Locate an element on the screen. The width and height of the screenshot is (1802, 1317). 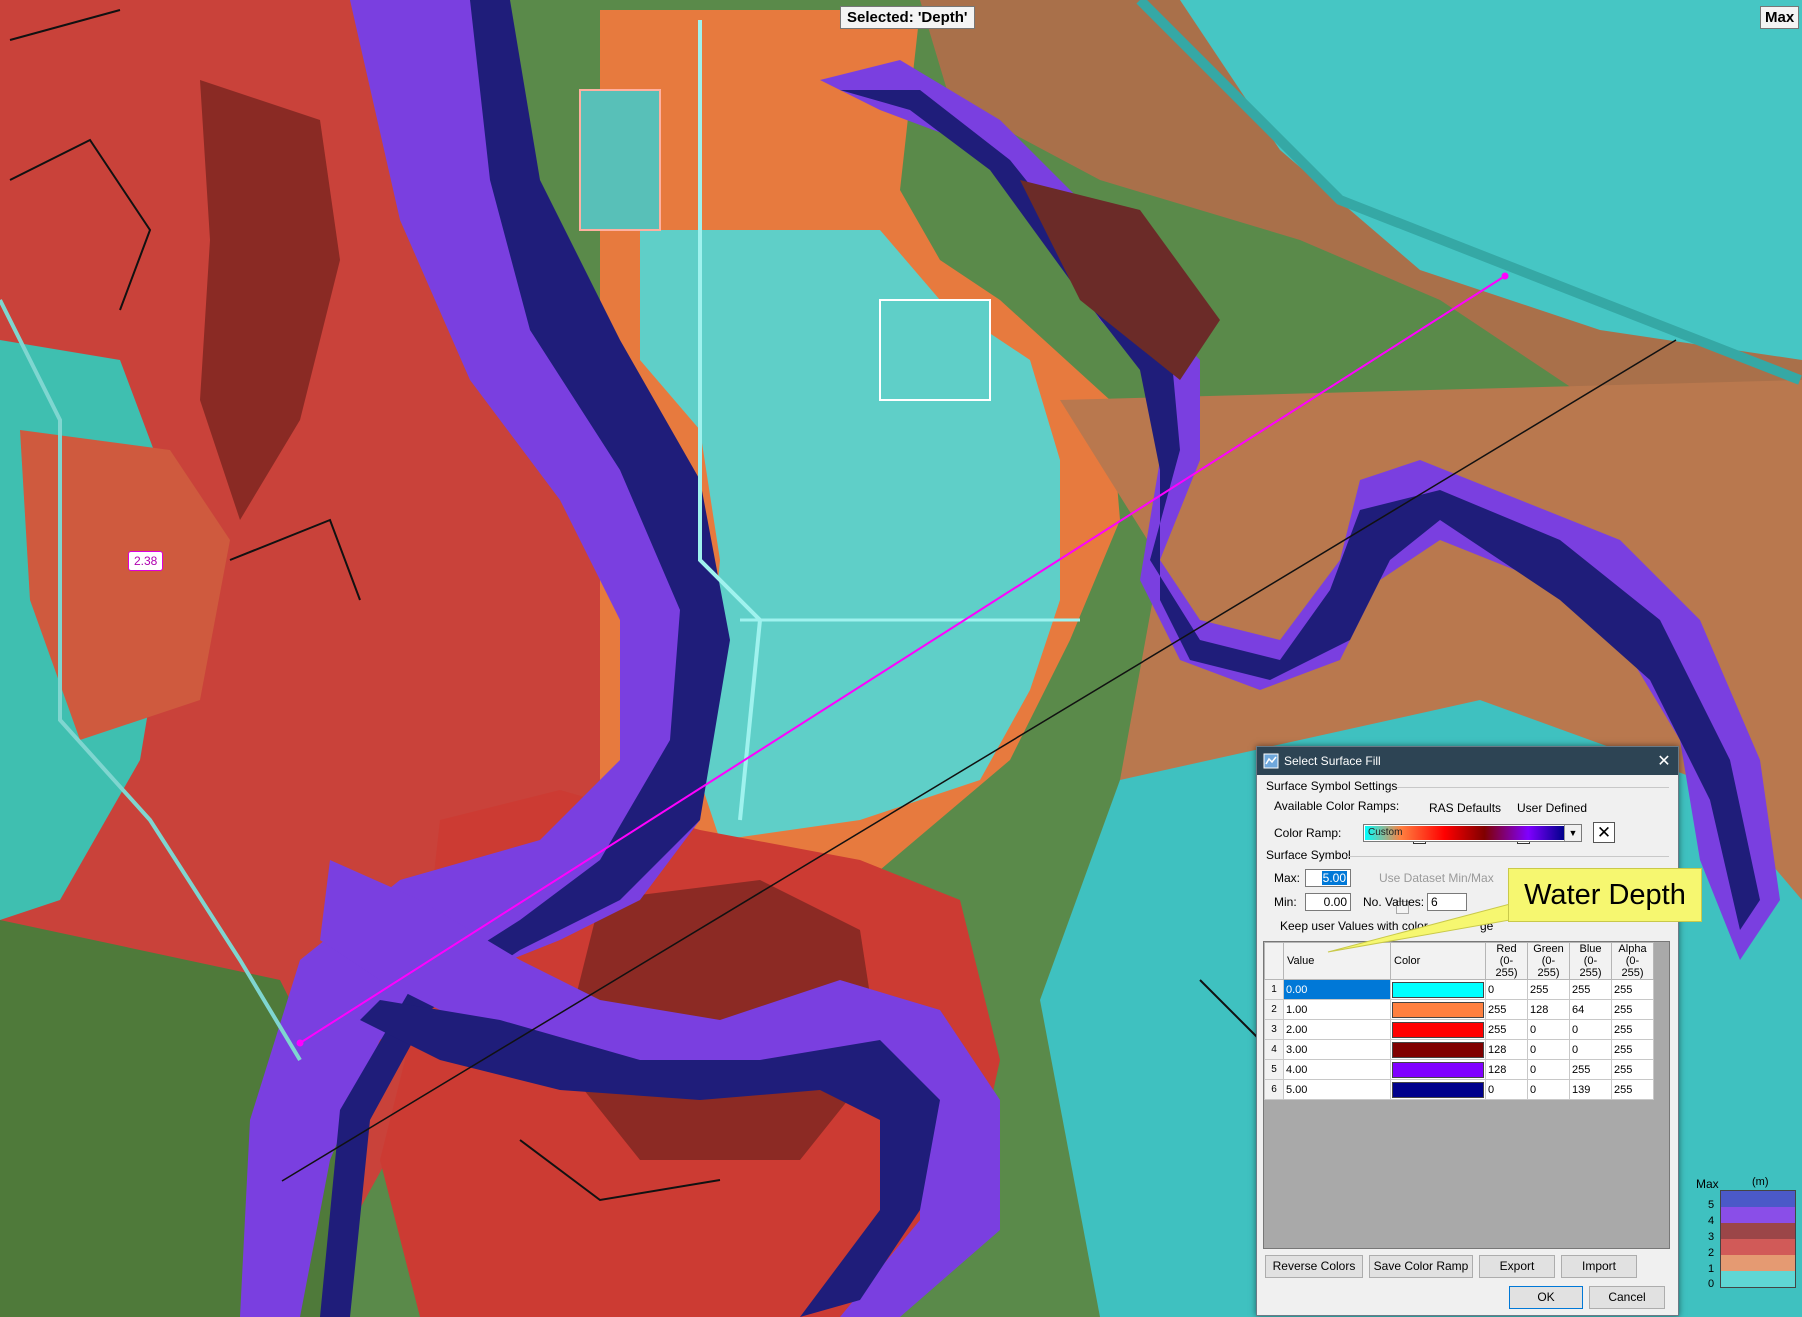
max-label: Max is located at coordinates (1780, 17).